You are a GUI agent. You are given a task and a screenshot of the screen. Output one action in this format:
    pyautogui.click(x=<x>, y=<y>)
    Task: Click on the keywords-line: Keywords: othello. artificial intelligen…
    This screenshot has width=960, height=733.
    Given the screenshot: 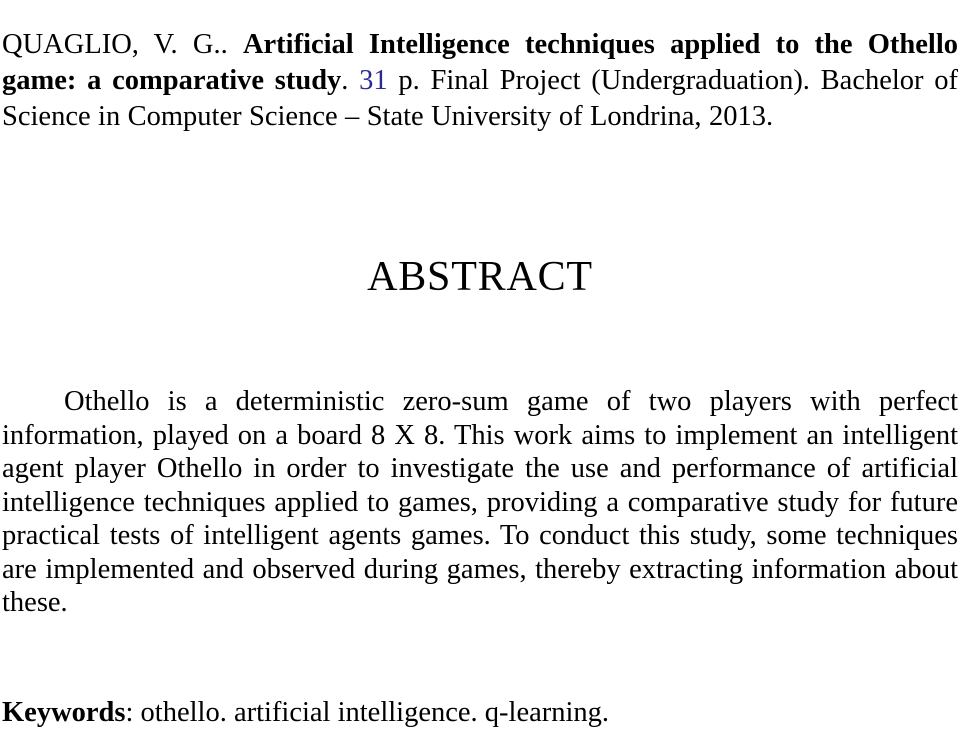 What is the action you would take?
    pyautogui.click(x=480, y=713)
    